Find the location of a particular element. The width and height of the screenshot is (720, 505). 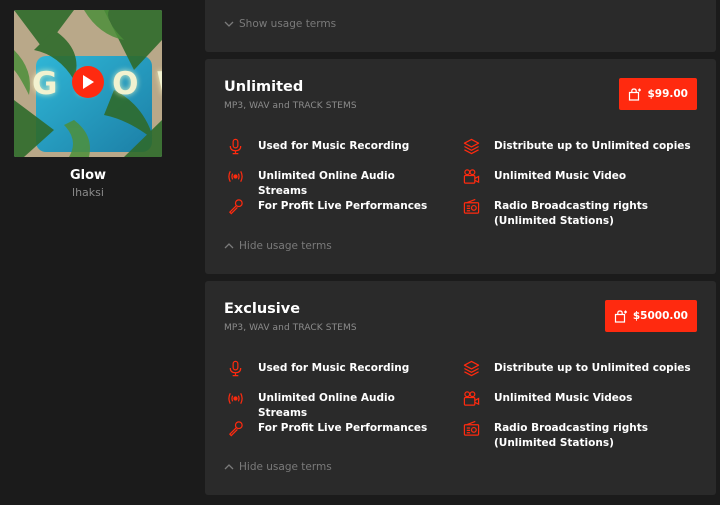

feature-text: Unlimited Music Video is located at coordinates (560, 176).